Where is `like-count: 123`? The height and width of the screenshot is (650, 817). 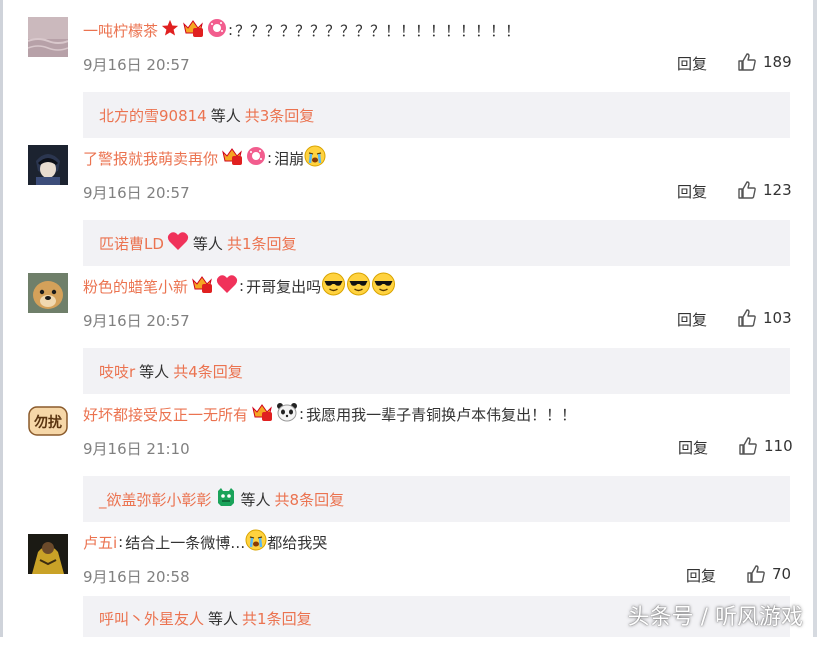
like-count: 123 is located at coordinates (777, 190).